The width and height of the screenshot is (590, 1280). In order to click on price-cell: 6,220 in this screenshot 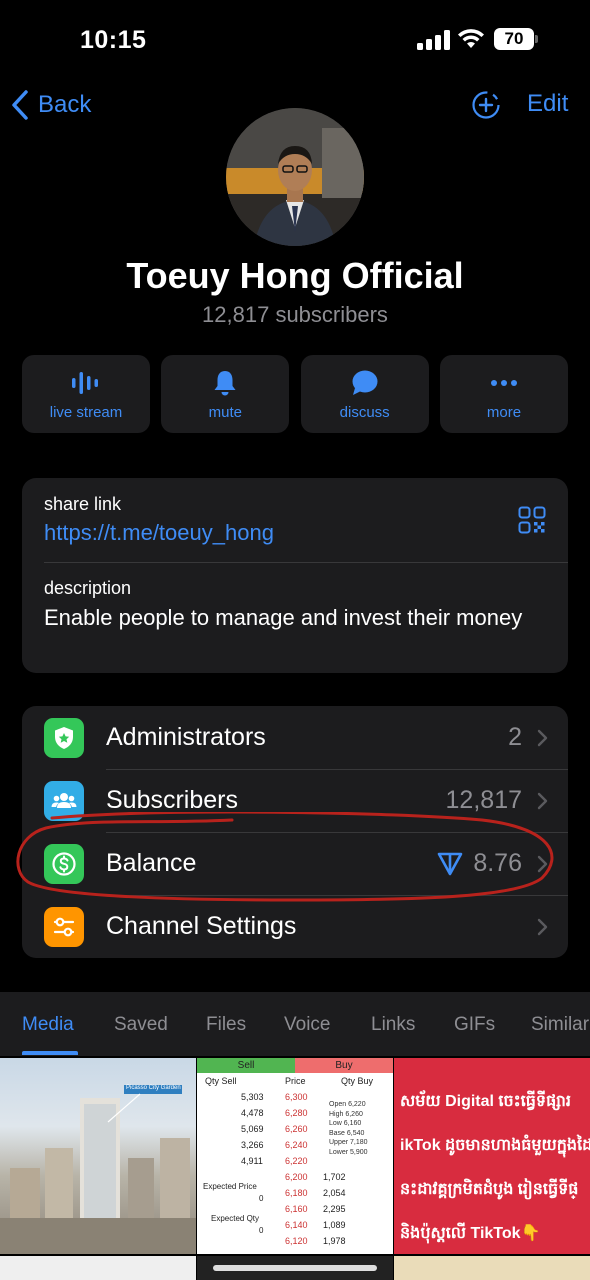, I will do `click(296, 1161)`.